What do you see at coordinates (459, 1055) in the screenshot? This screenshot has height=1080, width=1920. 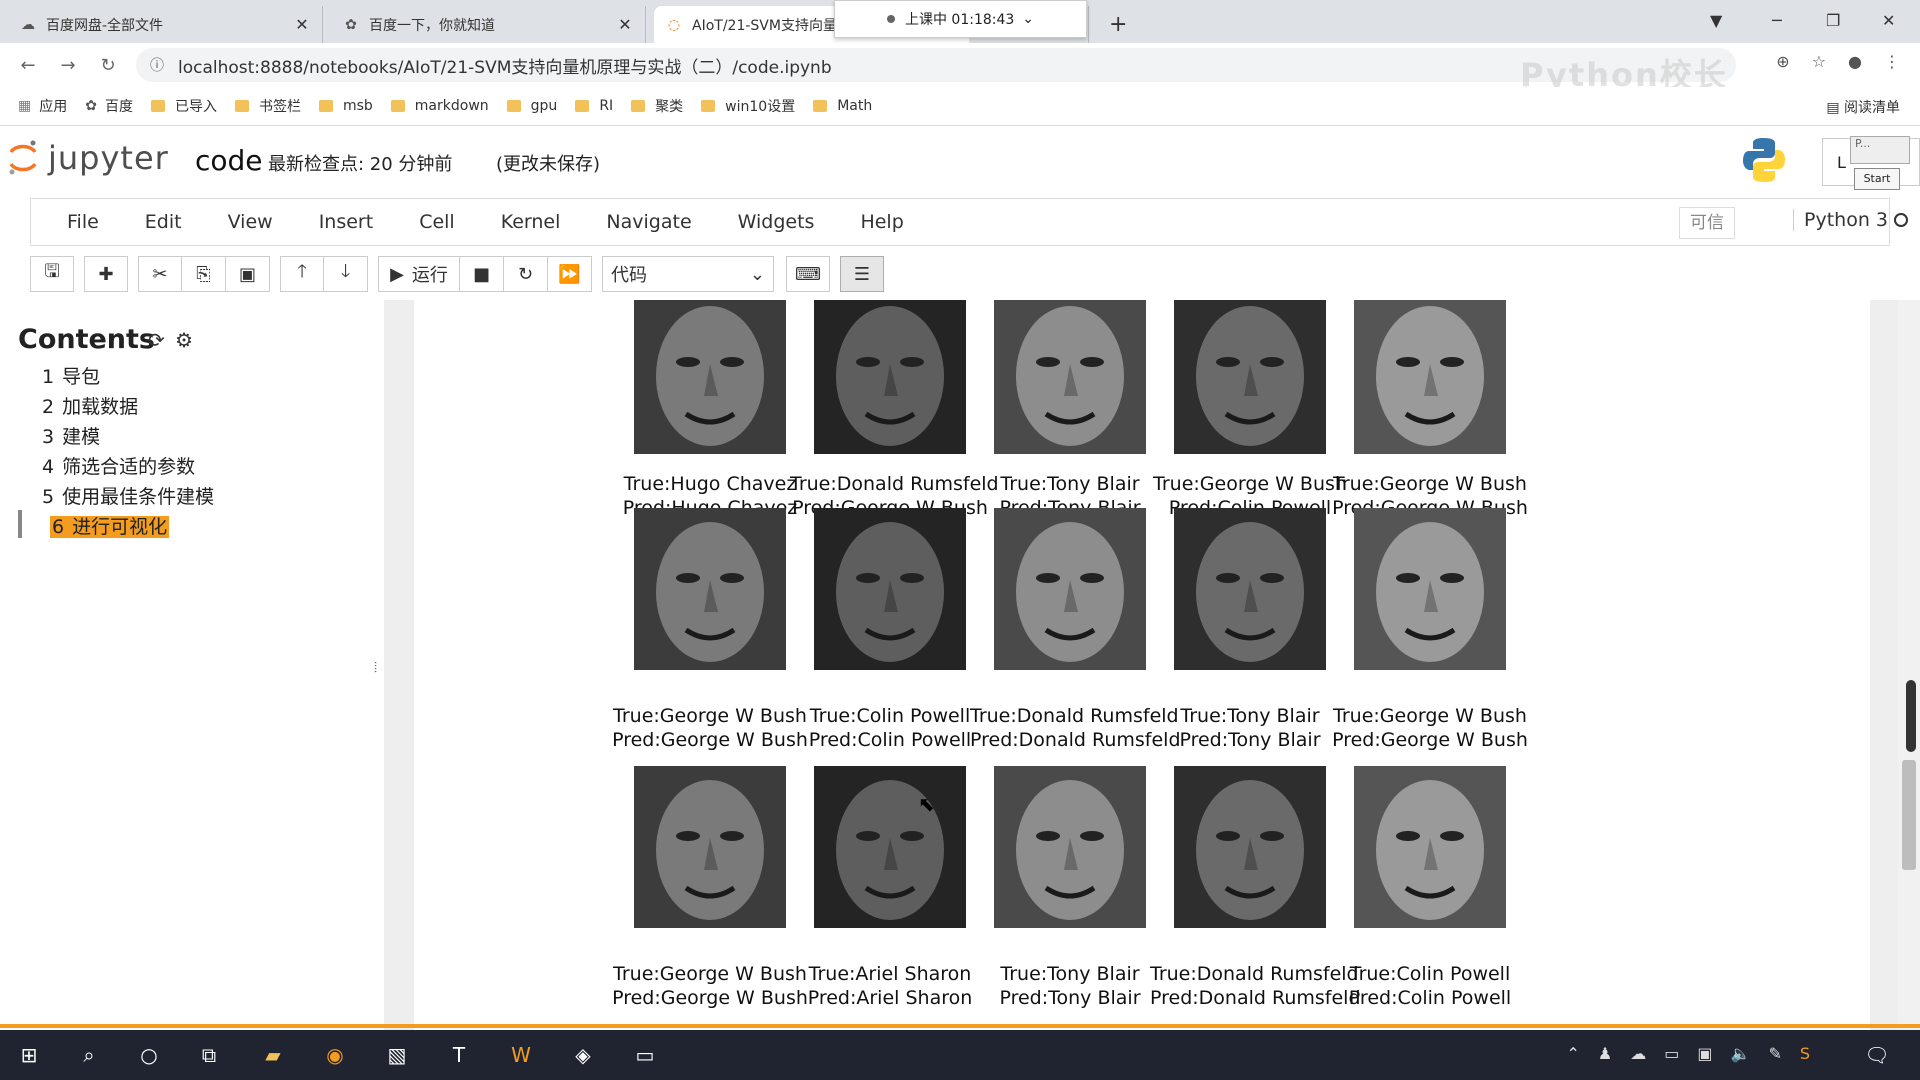 I see `typora-icon: T` at bounding box center [459, 1055].